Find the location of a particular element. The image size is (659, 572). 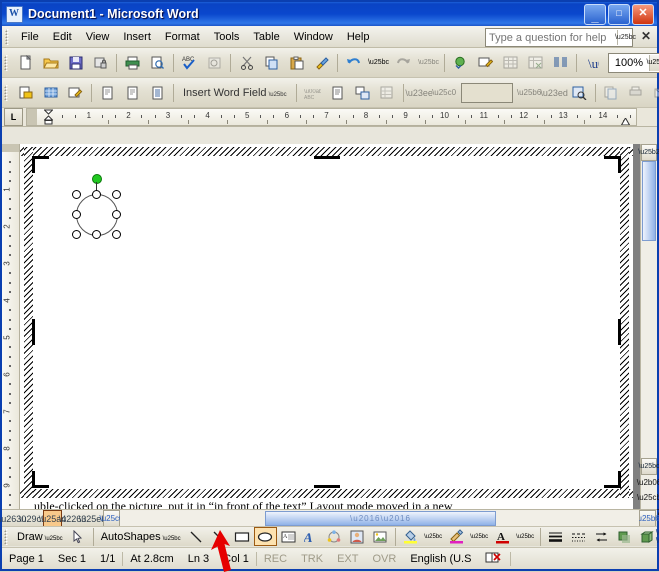

format-painter-icon is located at coordinates (321, 63).